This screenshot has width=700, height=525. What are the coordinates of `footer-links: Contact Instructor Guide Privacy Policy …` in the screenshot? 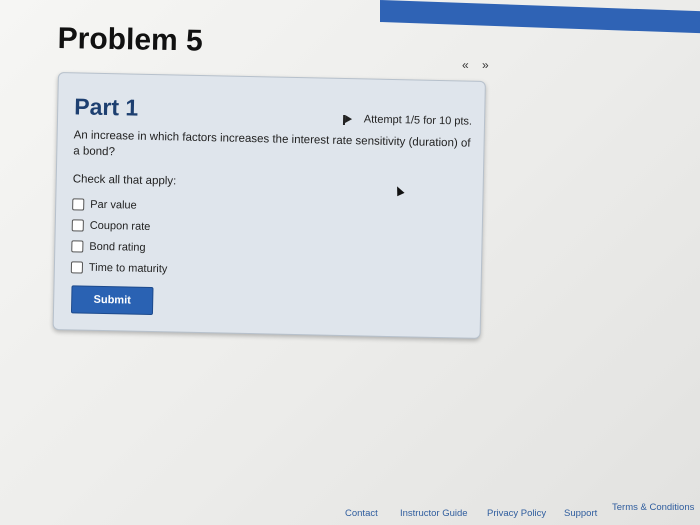 It's located at (500, 513).